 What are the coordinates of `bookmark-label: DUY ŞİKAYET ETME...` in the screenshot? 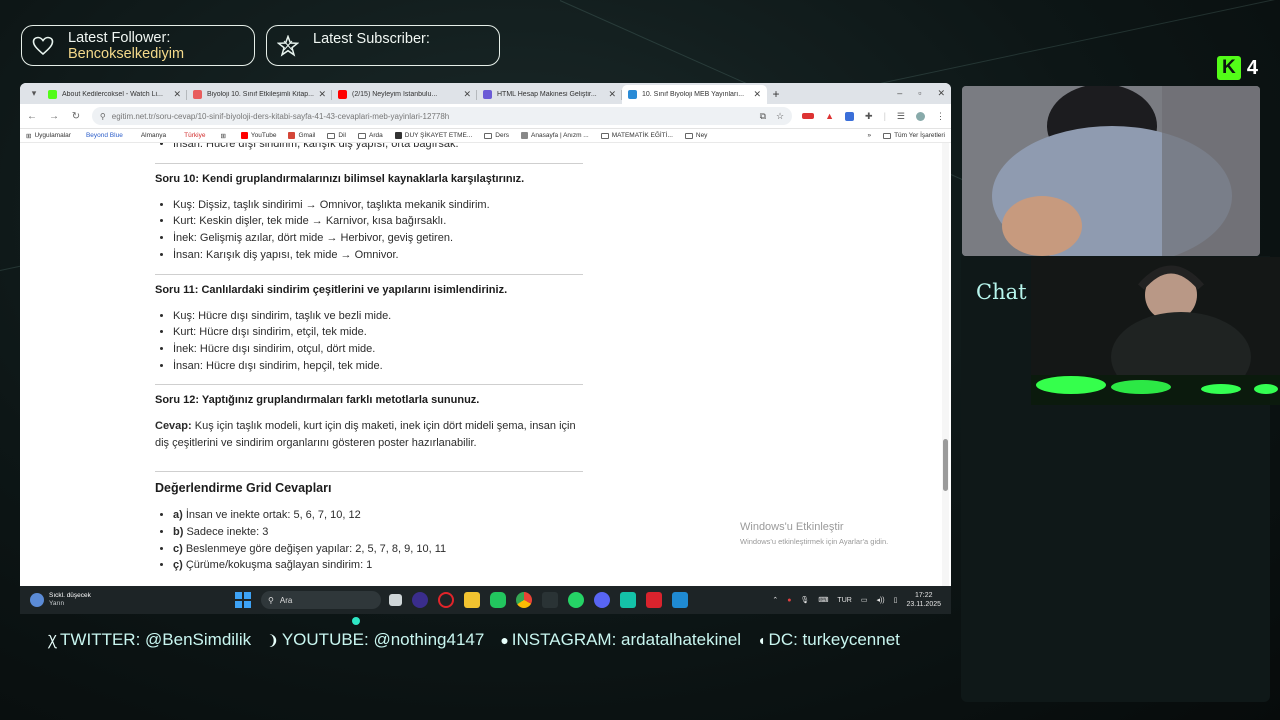 It's located at (438, 135).